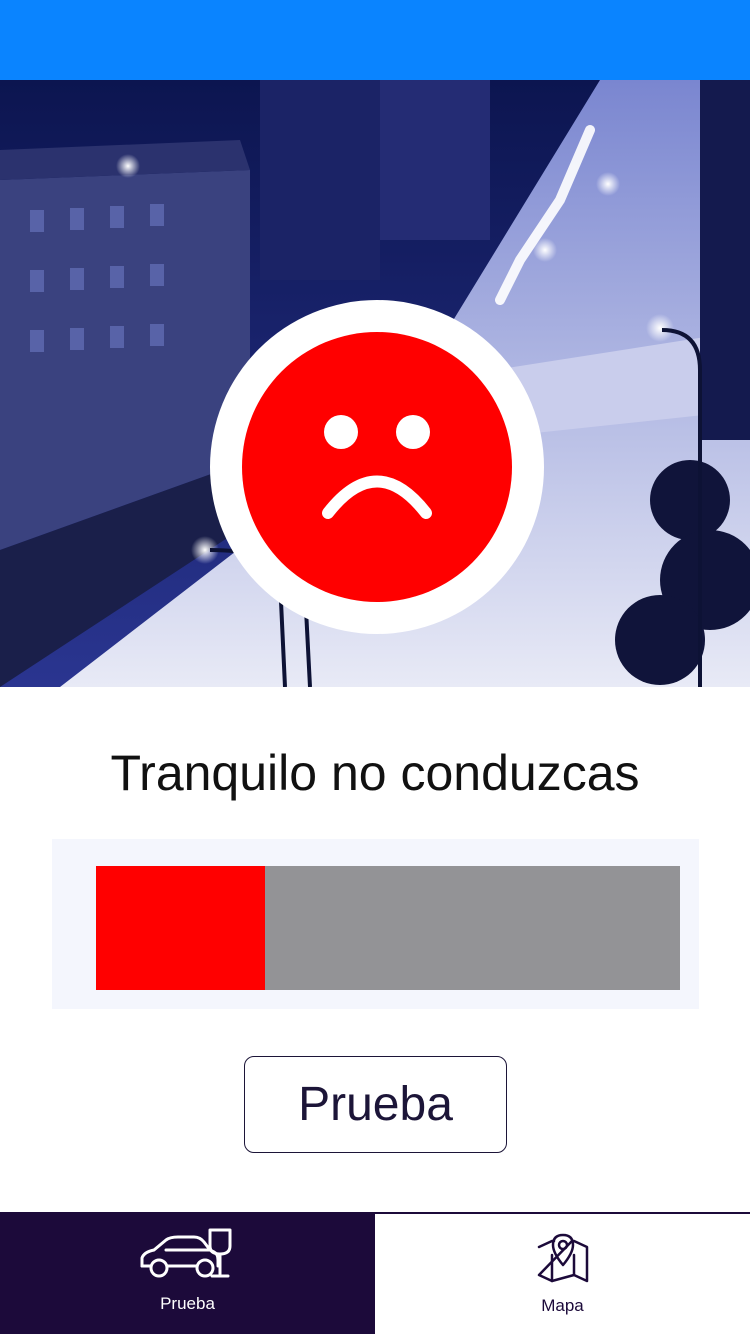 Image resolution: width=750 pixels, height=1334 pixels. I want to click on level-meter-panel, so click(375, 924).